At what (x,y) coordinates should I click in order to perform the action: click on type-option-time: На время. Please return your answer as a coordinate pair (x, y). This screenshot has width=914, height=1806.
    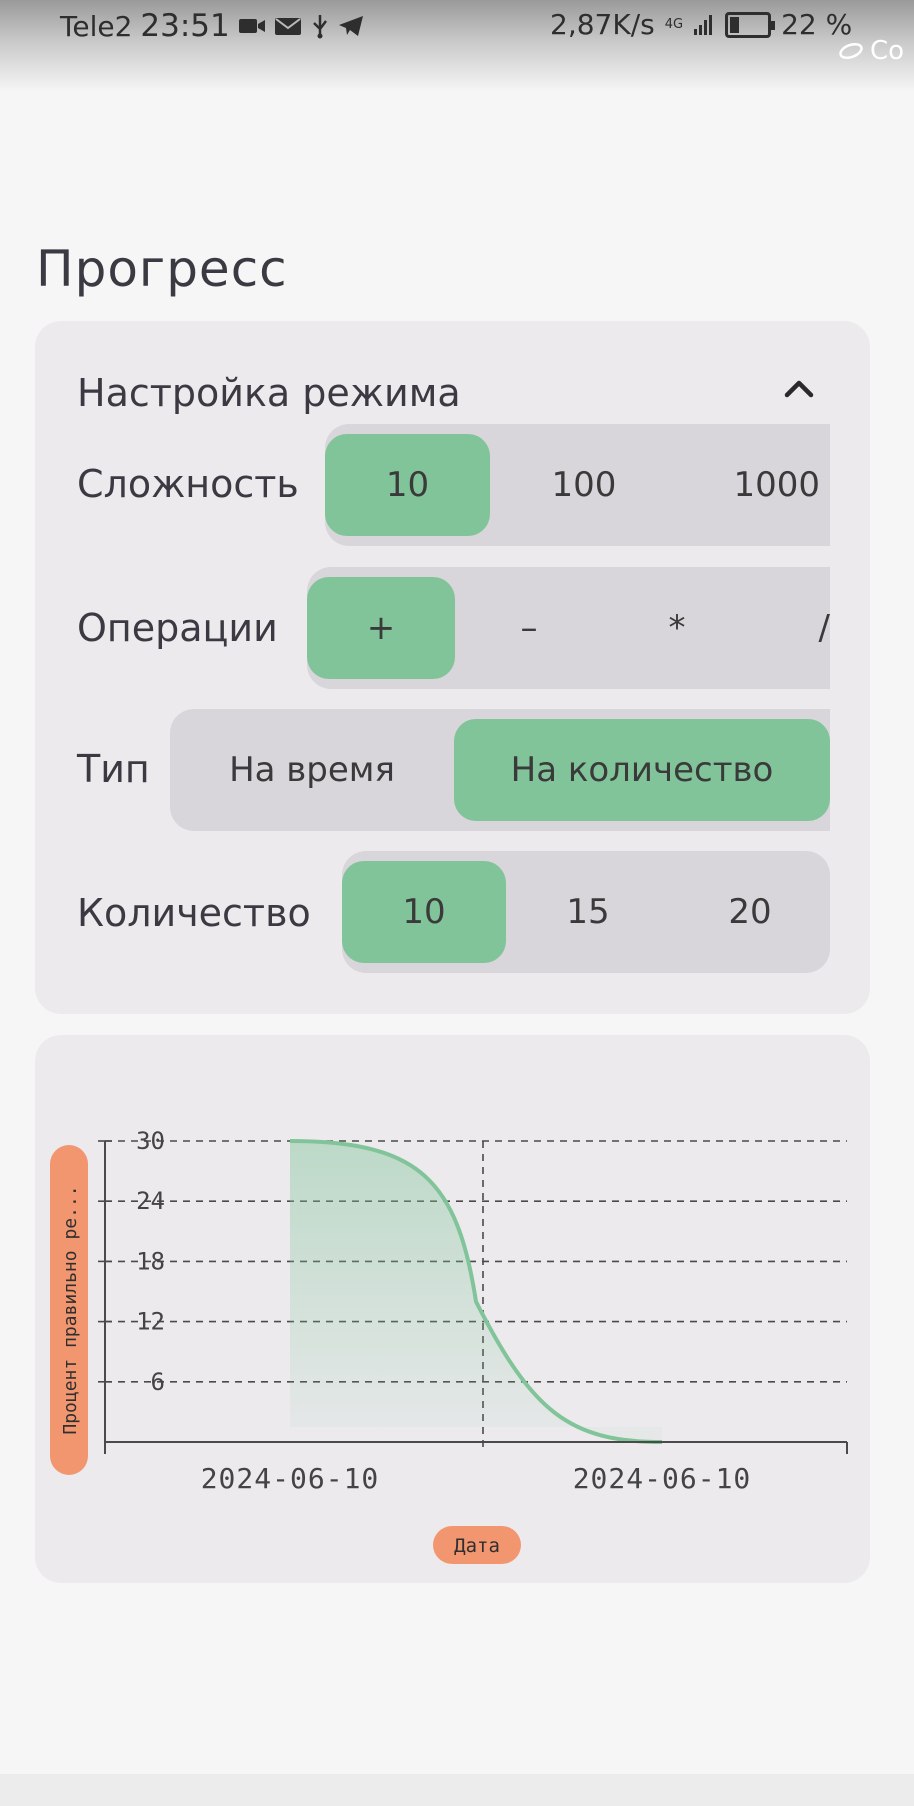
    Looking at the image, I should click on (312, 770).